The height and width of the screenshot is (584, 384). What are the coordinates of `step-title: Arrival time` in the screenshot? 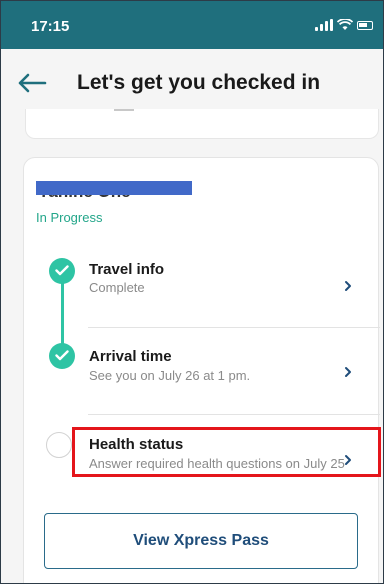 It's located at (130, 356).